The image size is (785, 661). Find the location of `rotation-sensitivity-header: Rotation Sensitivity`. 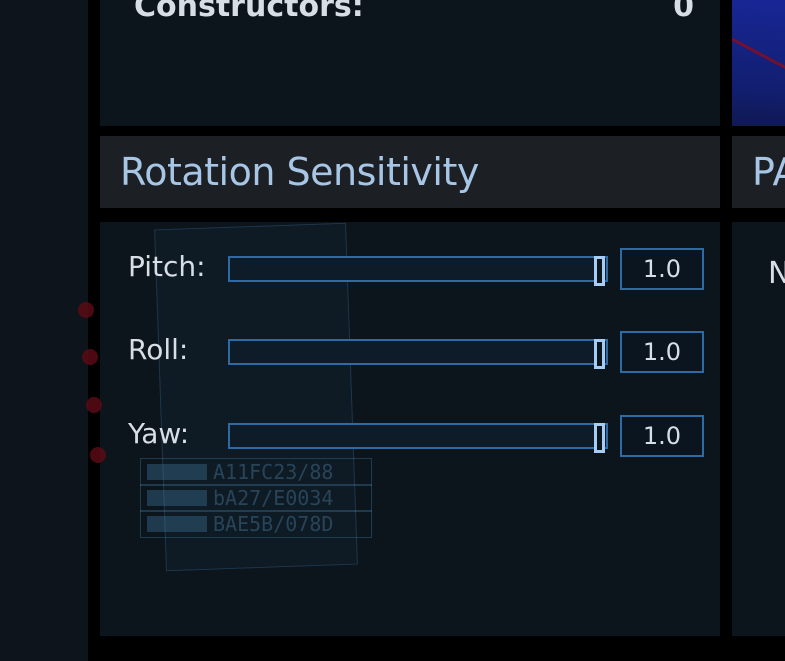

rotation-sensitivity-header: Rotation Sensitivity is located at coordinates (410, 172).